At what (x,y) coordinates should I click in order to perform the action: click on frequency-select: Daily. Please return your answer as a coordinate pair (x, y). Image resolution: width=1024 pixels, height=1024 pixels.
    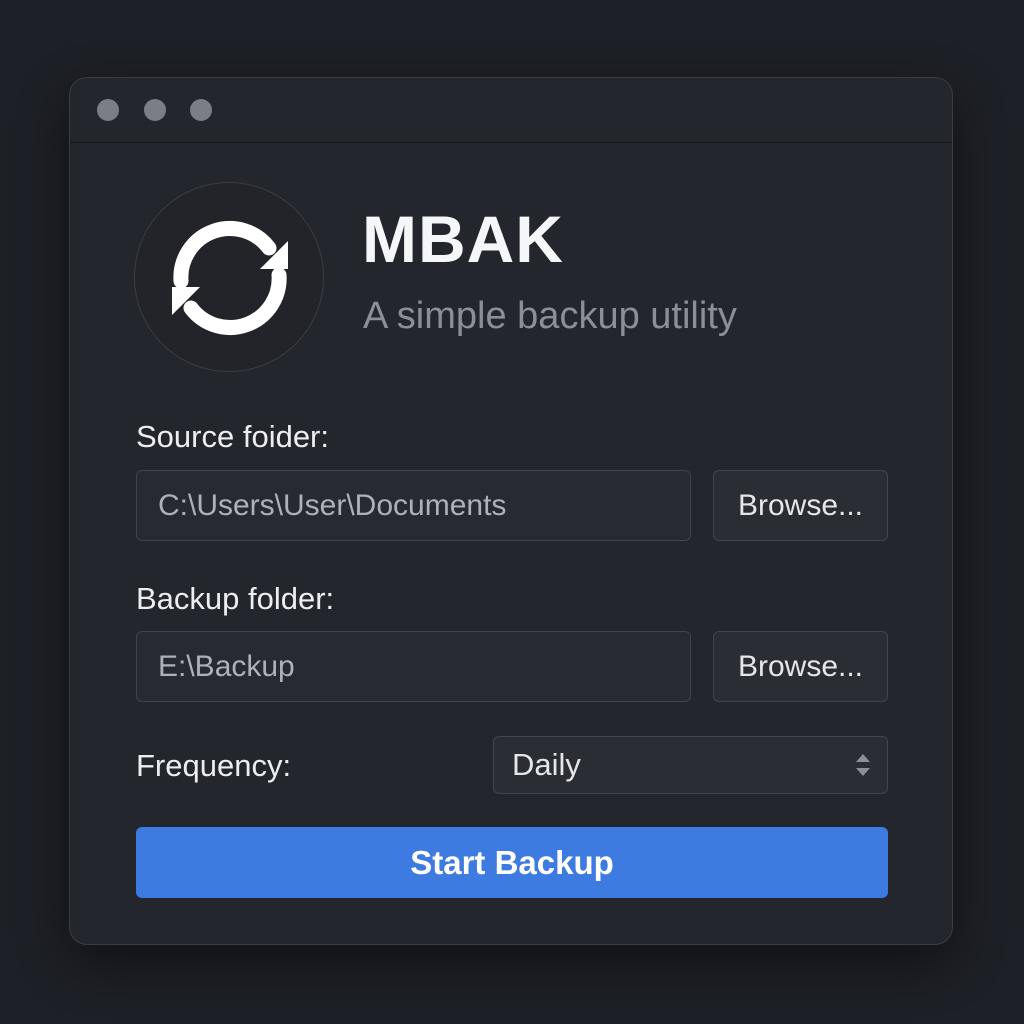
    Looking at the image, I should click on (690, 765).